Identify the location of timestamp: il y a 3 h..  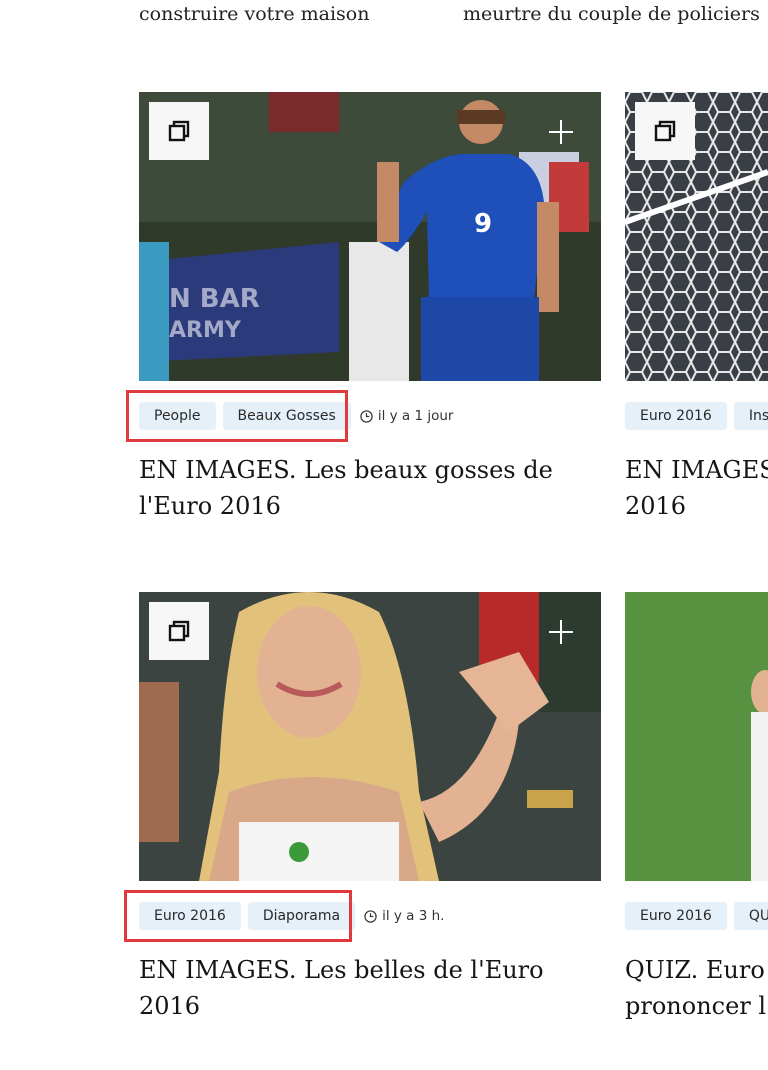
(404, 916).